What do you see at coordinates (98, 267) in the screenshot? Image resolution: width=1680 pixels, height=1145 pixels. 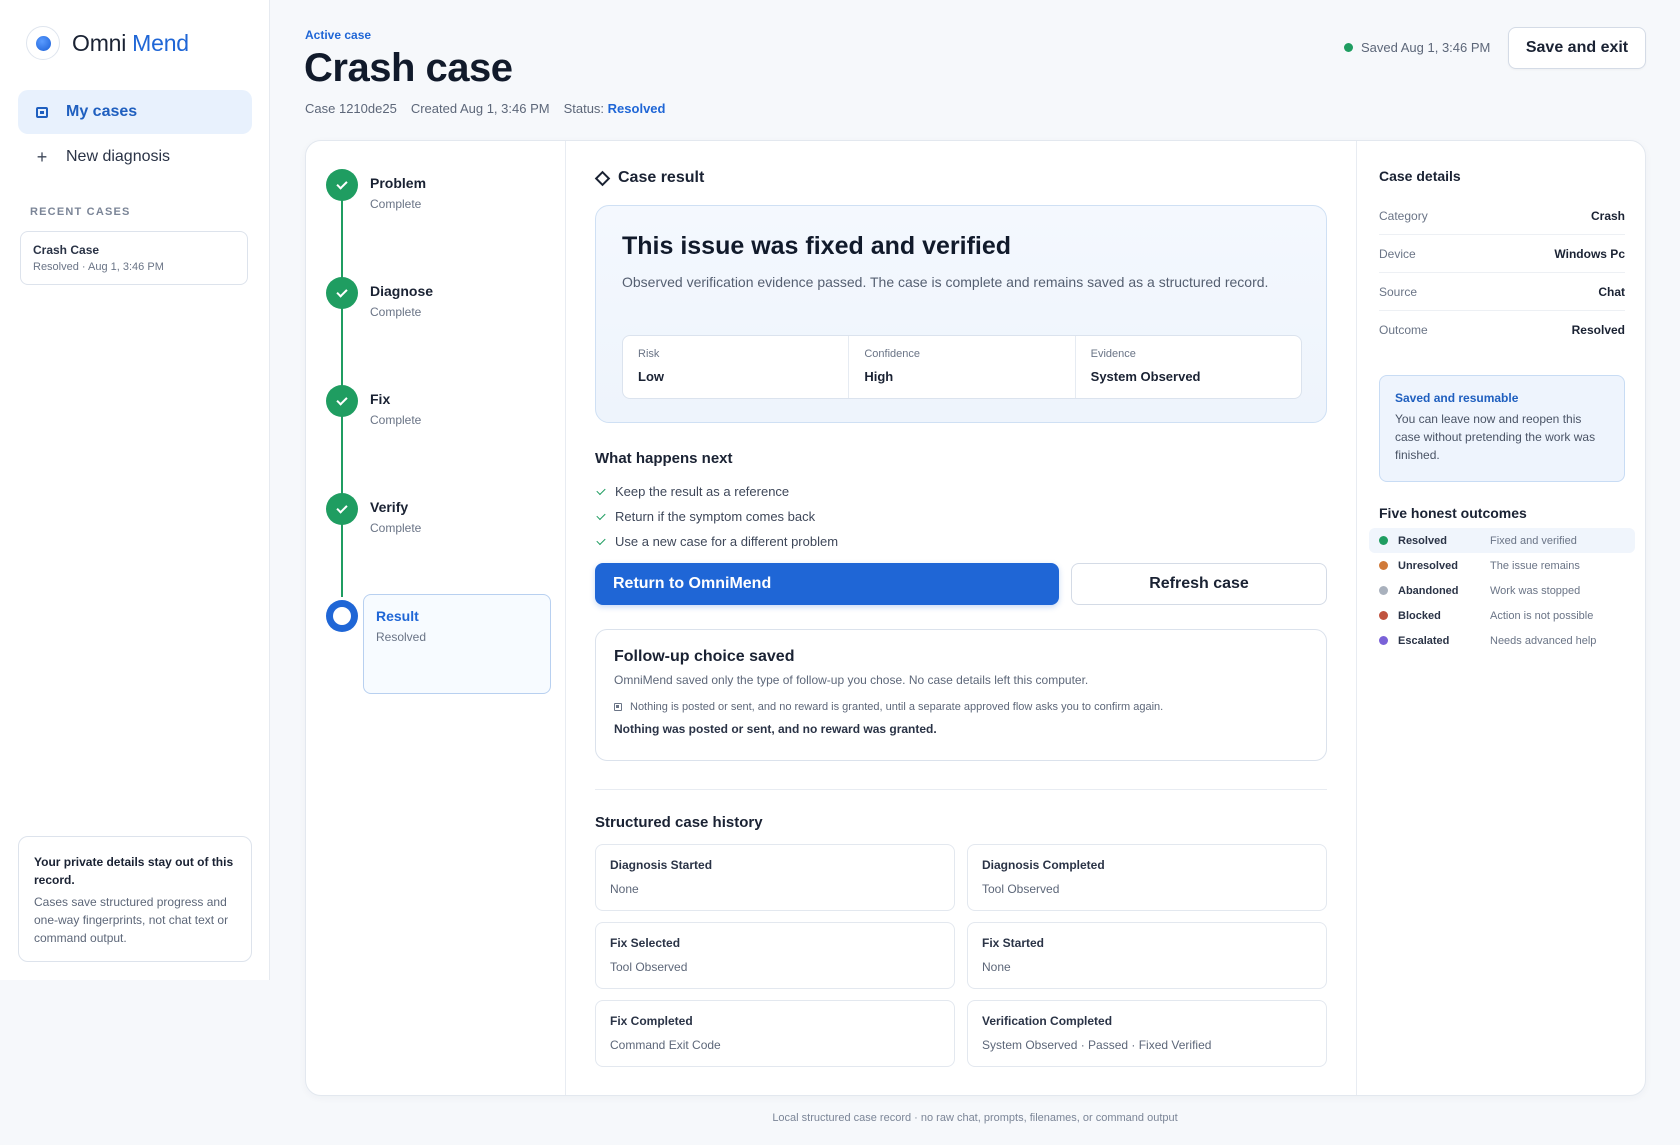 I see `recent-case-meta: Resolved · Aug 1, 3:46 PM` at bounding box center [98, 267].